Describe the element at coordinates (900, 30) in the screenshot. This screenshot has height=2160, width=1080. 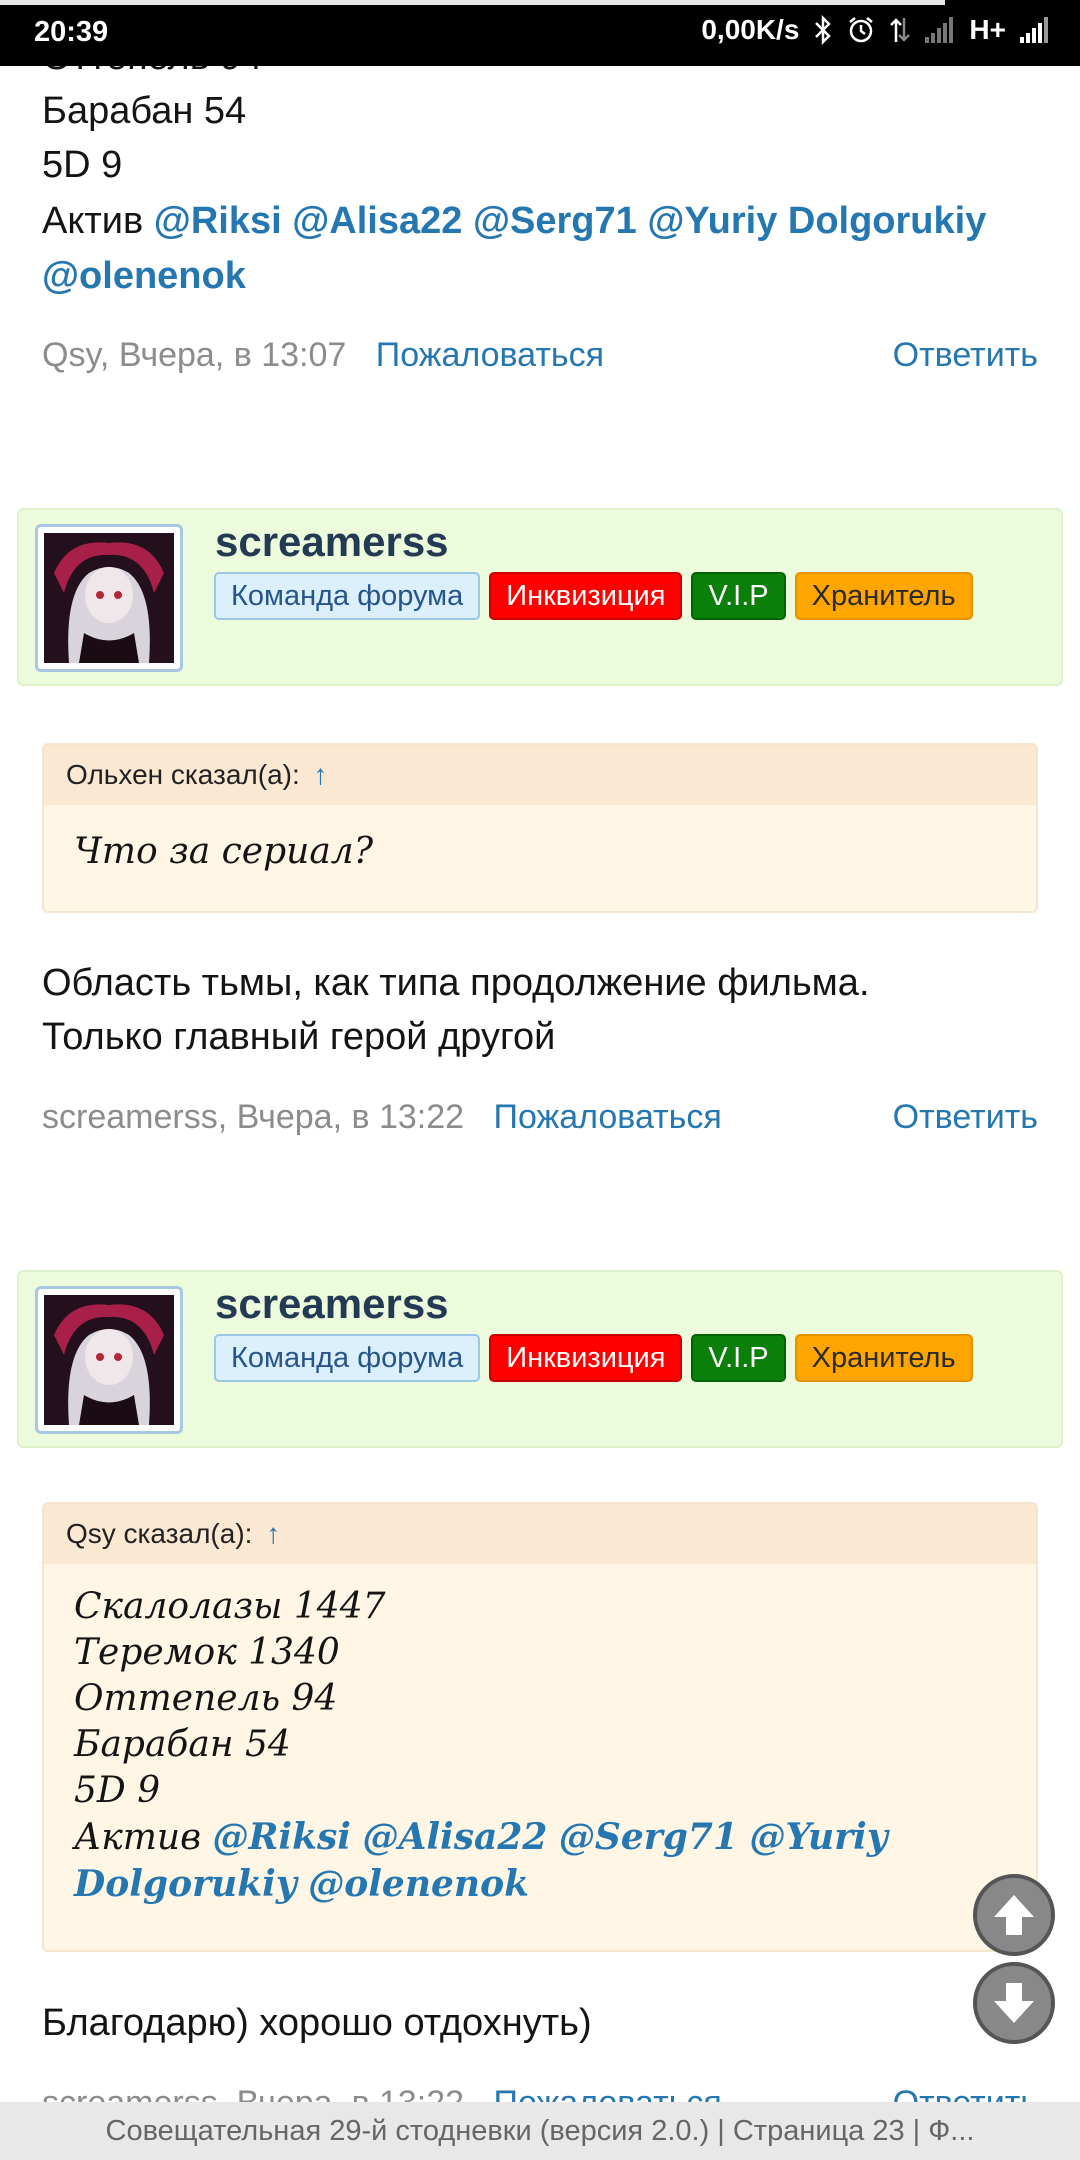
I see `data-arrows-icon` at that location.